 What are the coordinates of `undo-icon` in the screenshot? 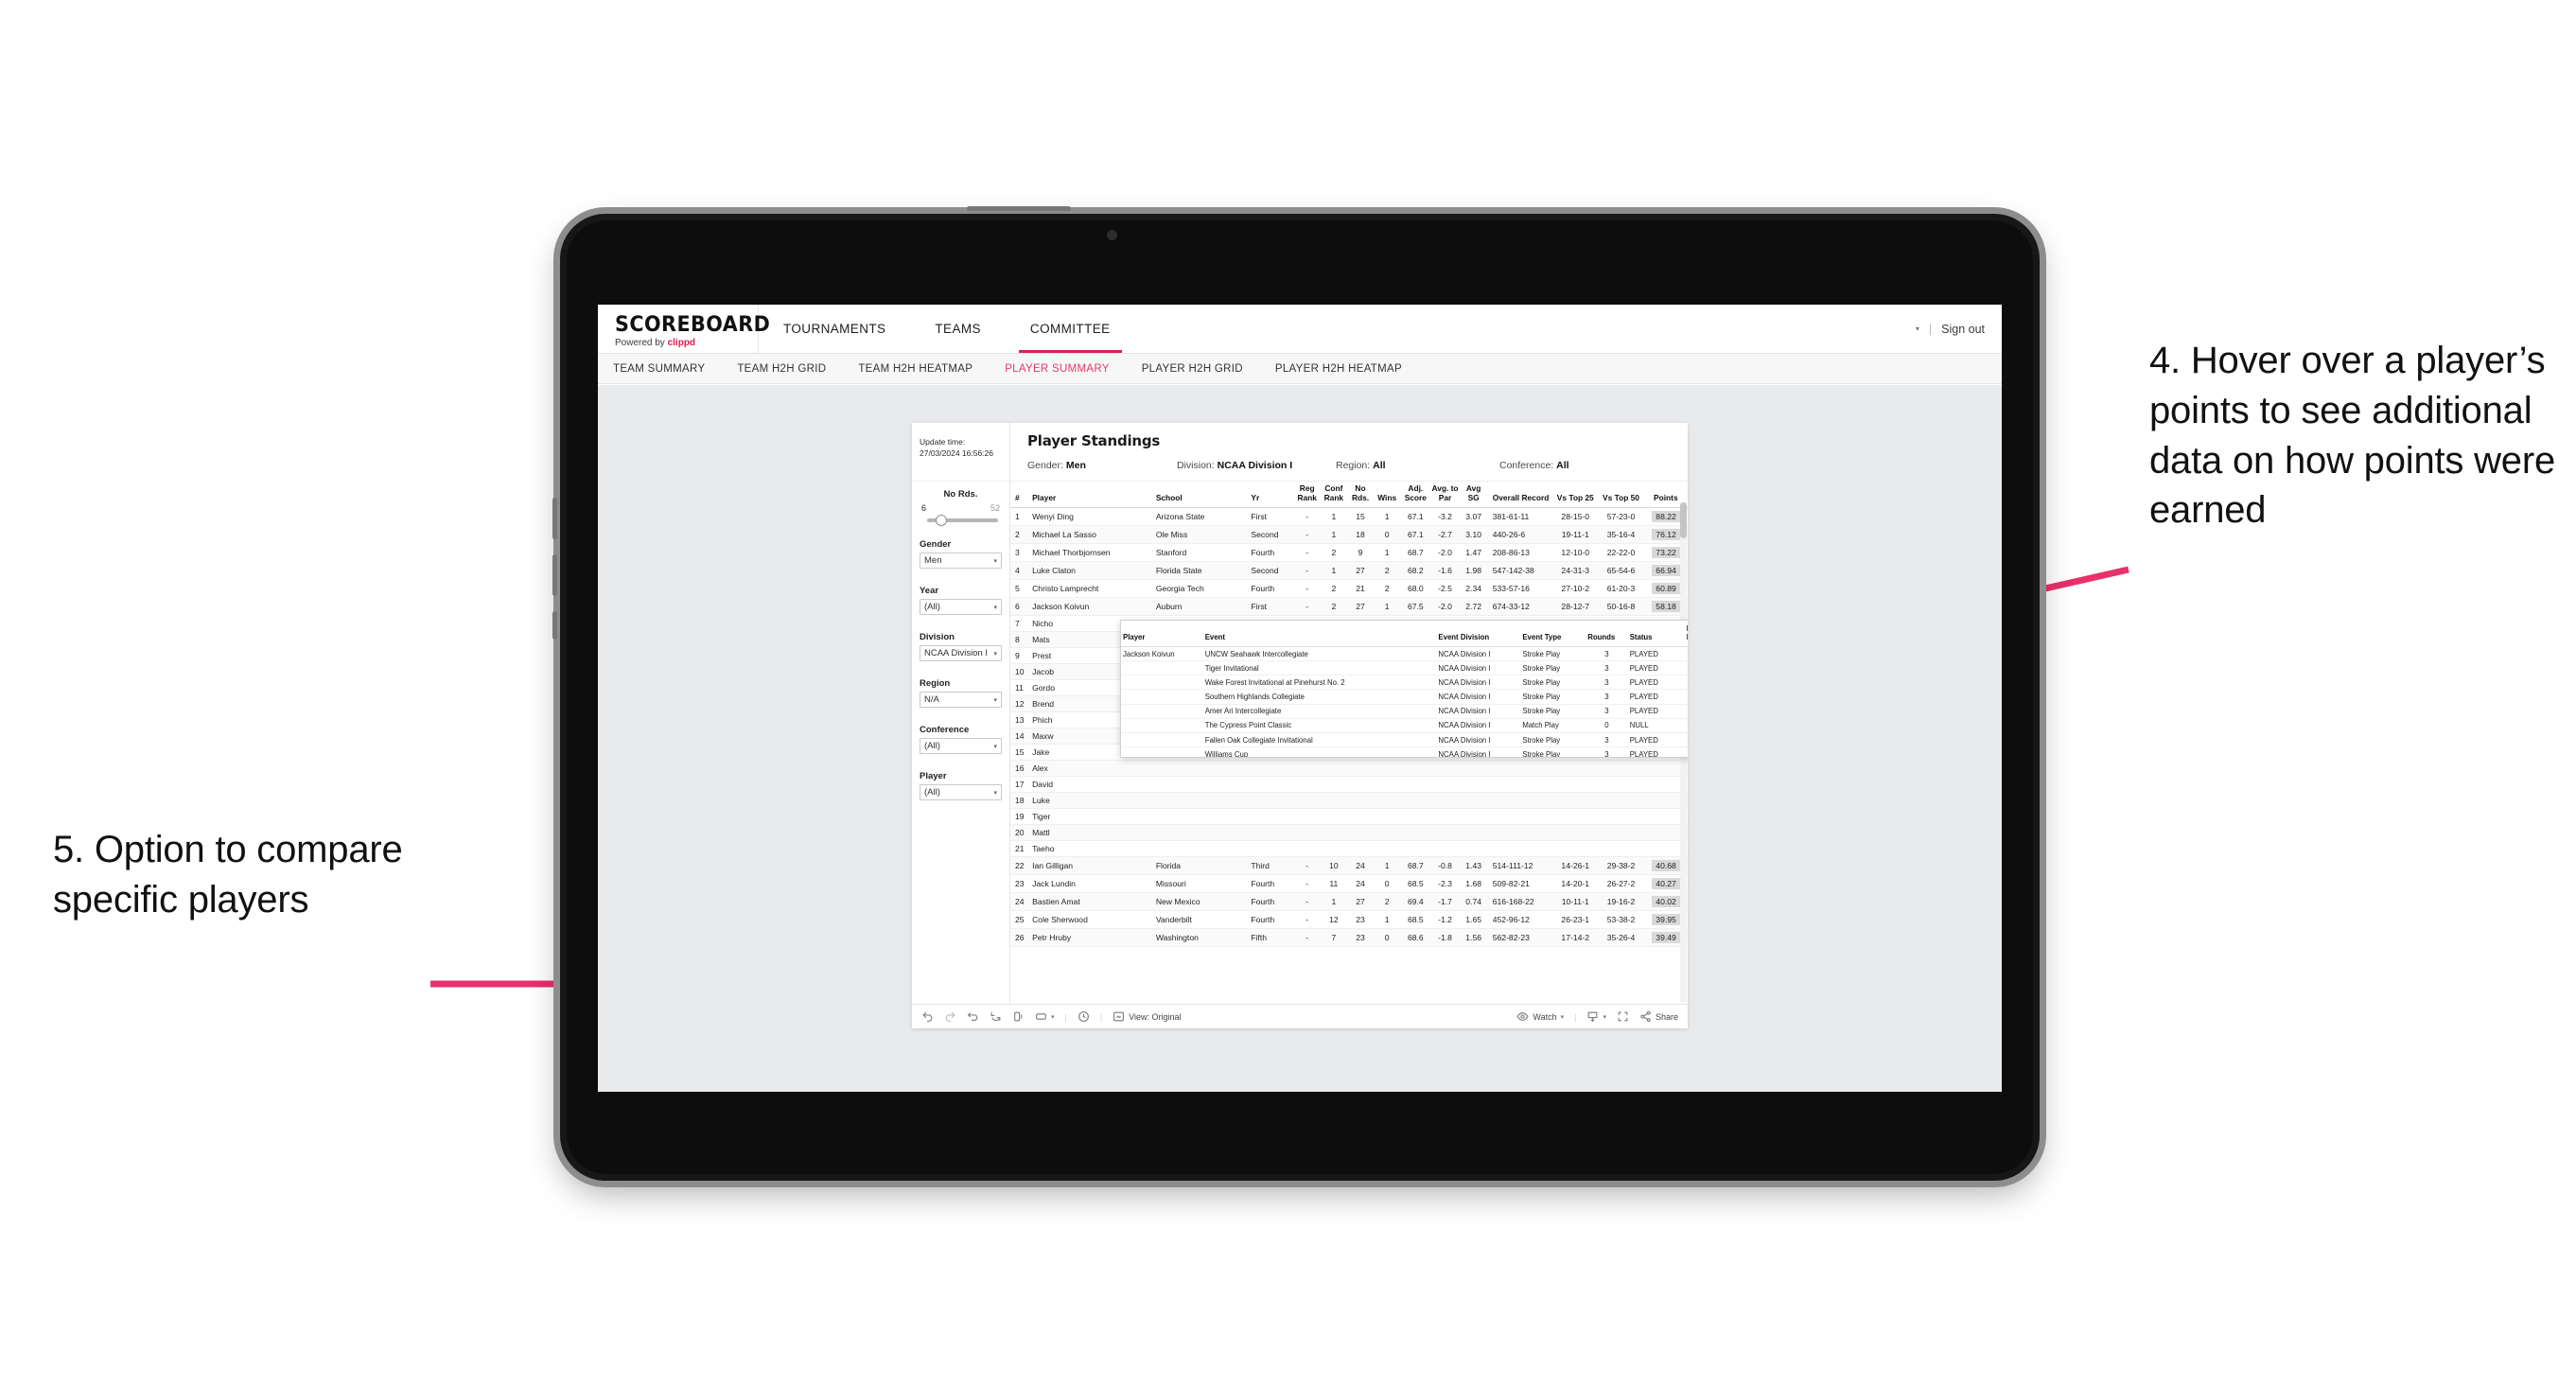 It's located at (928, 1016).